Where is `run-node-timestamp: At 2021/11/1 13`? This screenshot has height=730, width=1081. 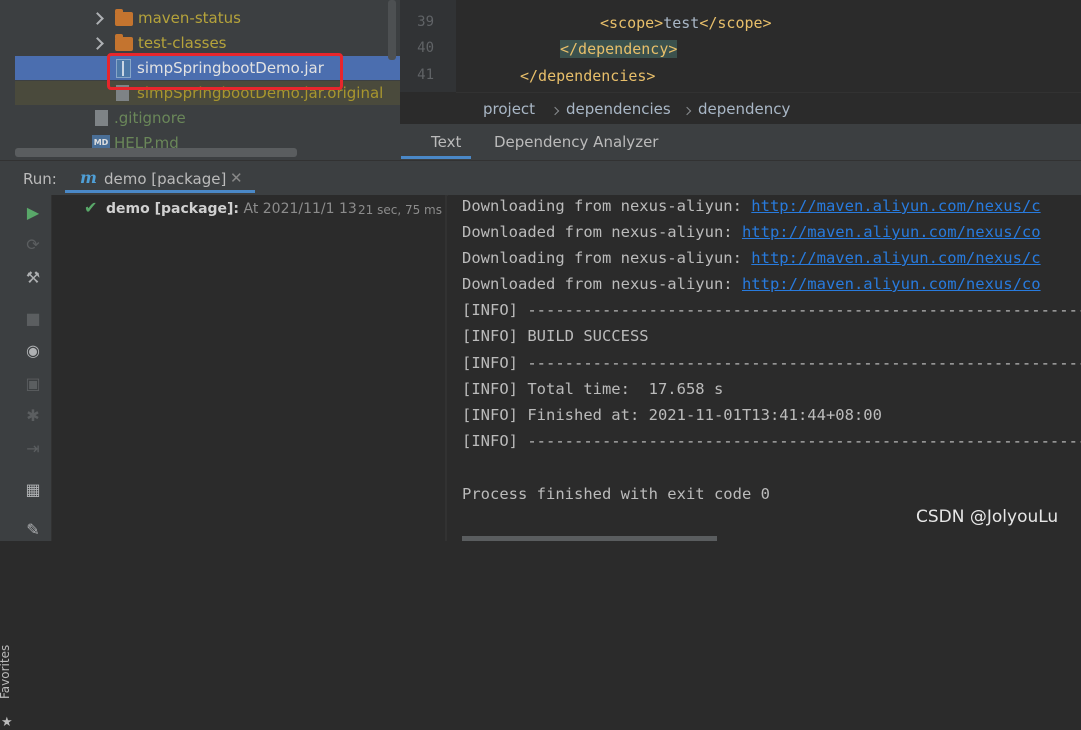 run-node-timestamp: At 2021/11/1 13 is located at coordinates (300, 209).